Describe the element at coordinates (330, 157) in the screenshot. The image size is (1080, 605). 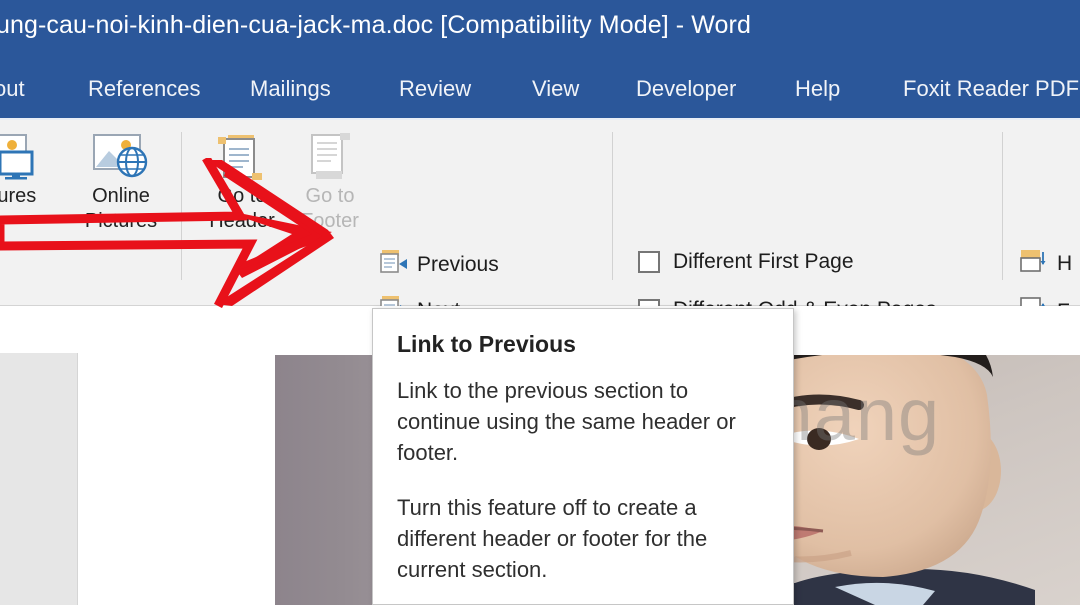
I see `go-to-footer-icon` at that location.